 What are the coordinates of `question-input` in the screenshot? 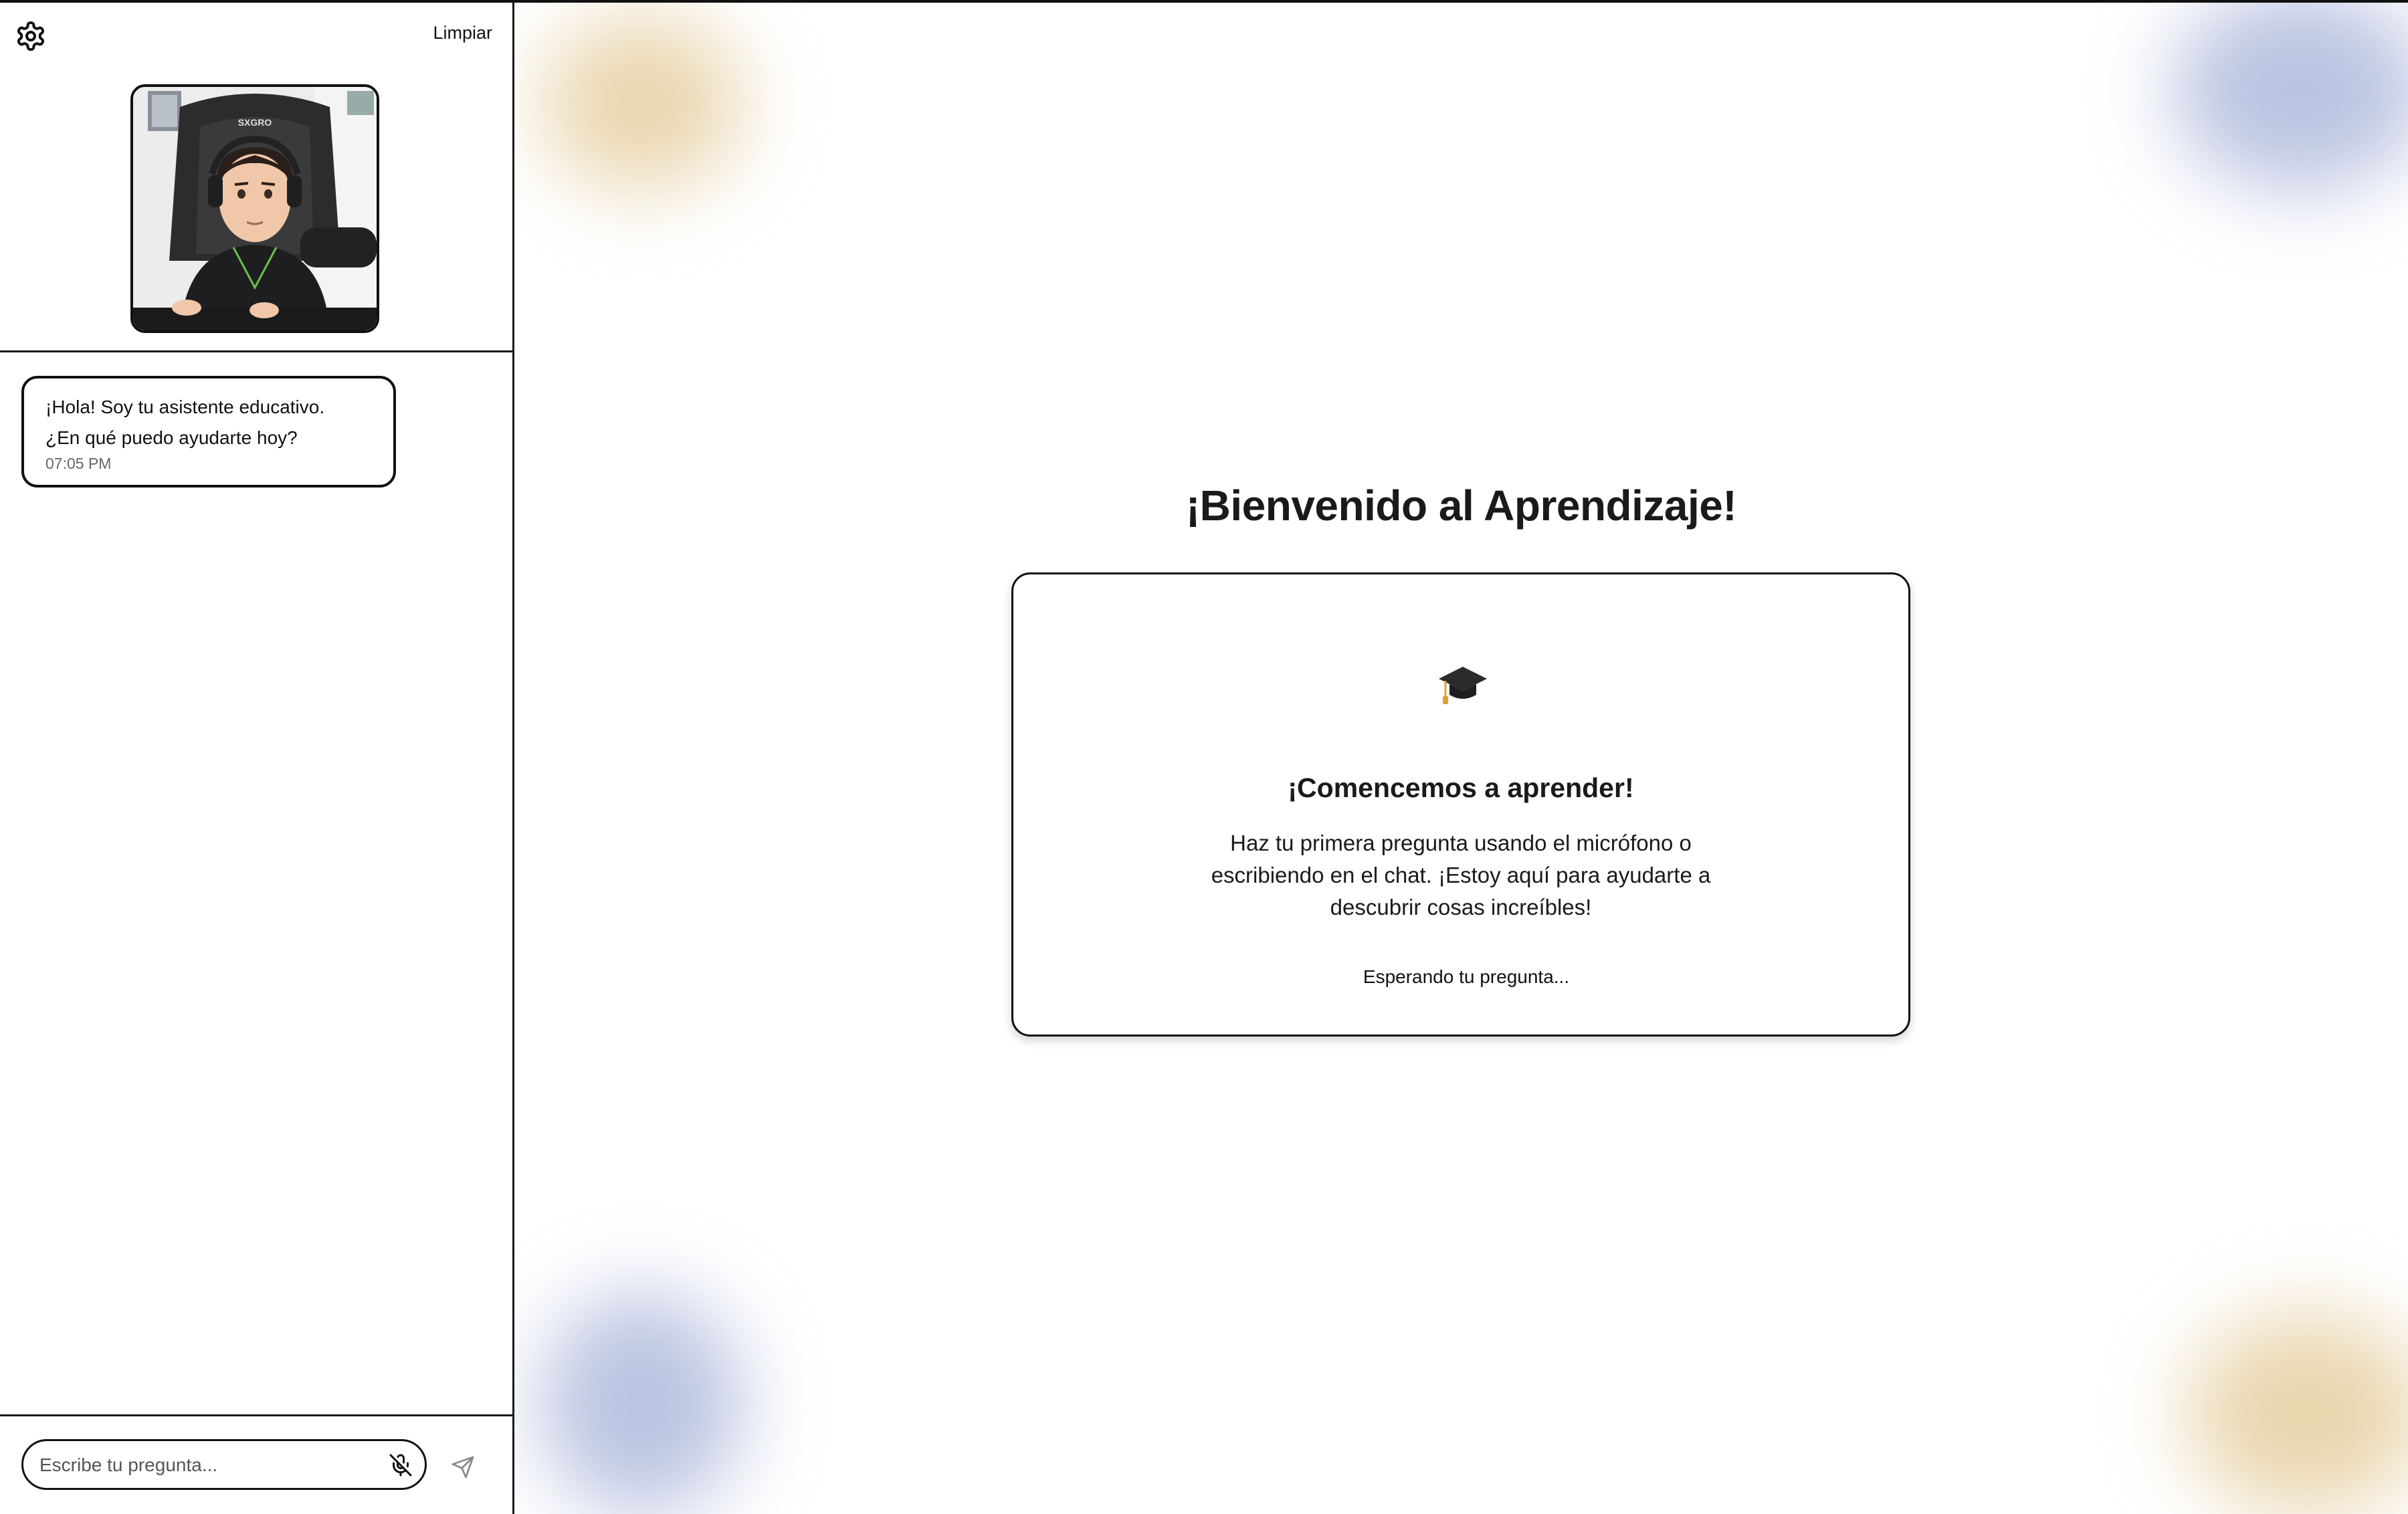 It's located at (200, 1465).